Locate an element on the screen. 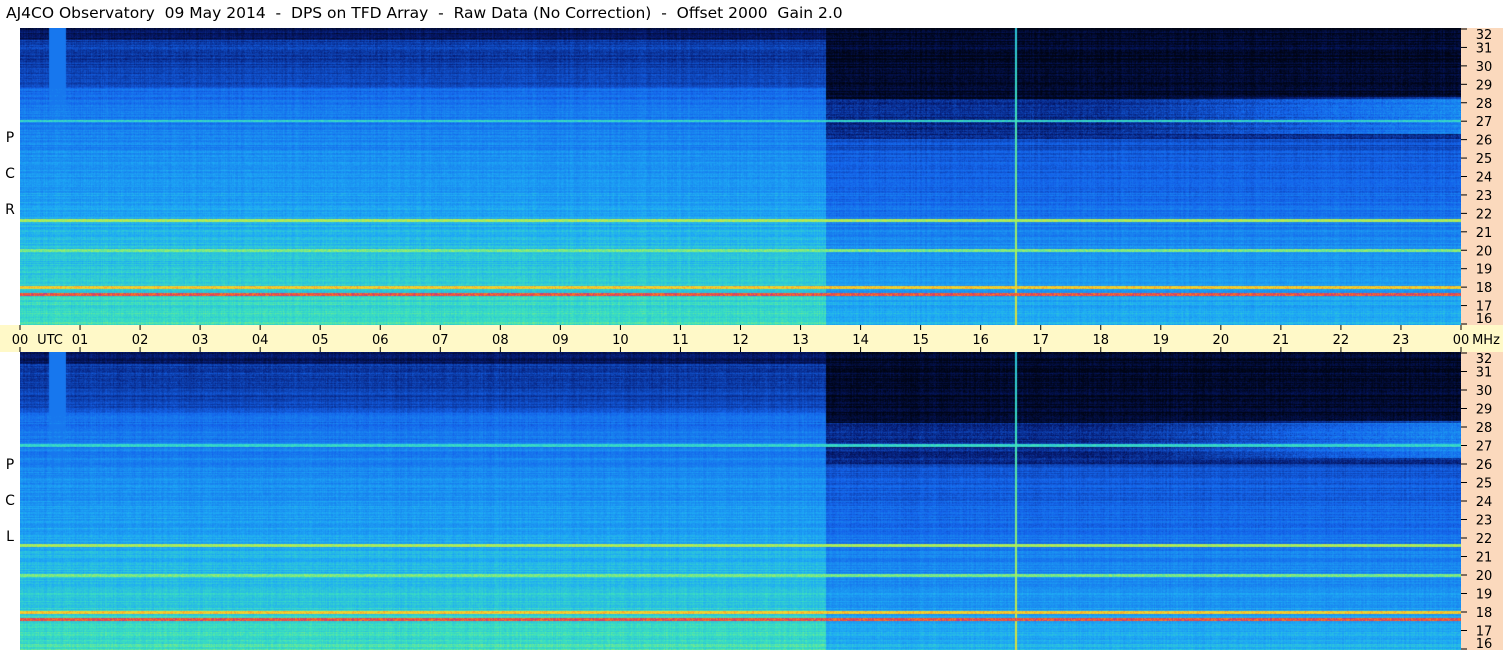  time-tick-label: 14 is located at coordinates (860, 340).